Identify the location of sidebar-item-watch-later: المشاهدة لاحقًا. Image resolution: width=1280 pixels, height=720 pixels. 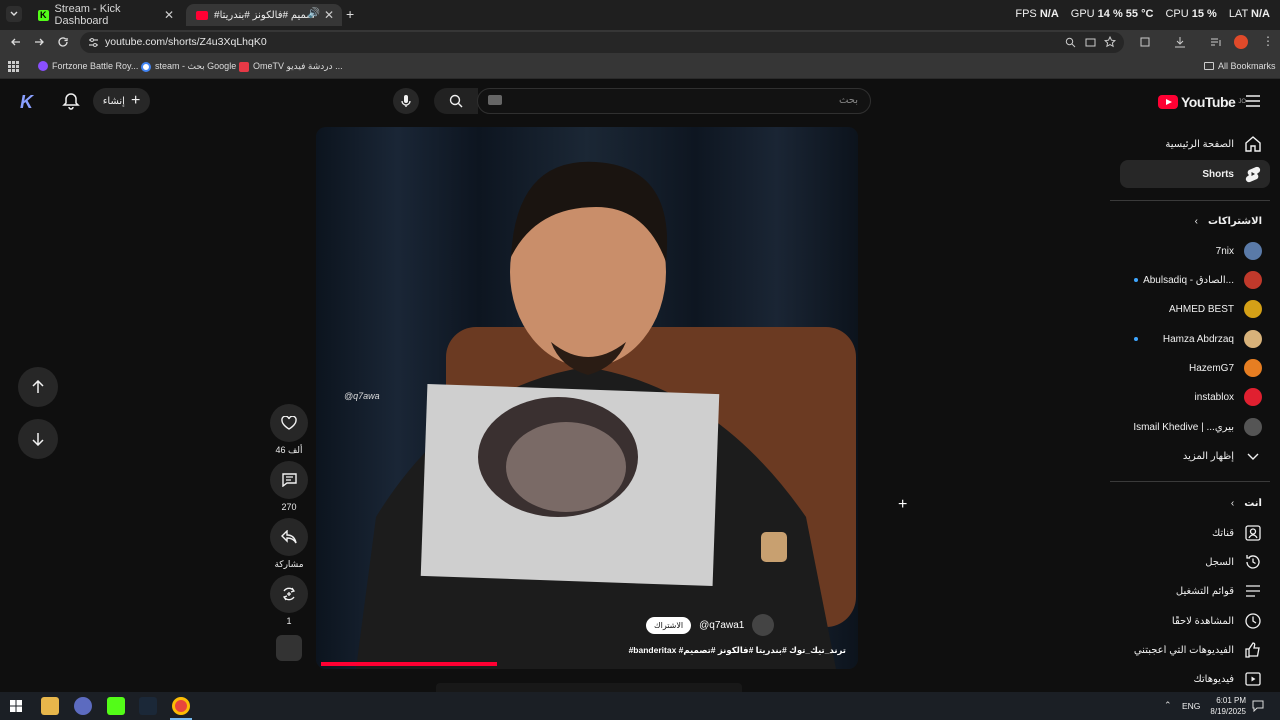
(1195, 621).